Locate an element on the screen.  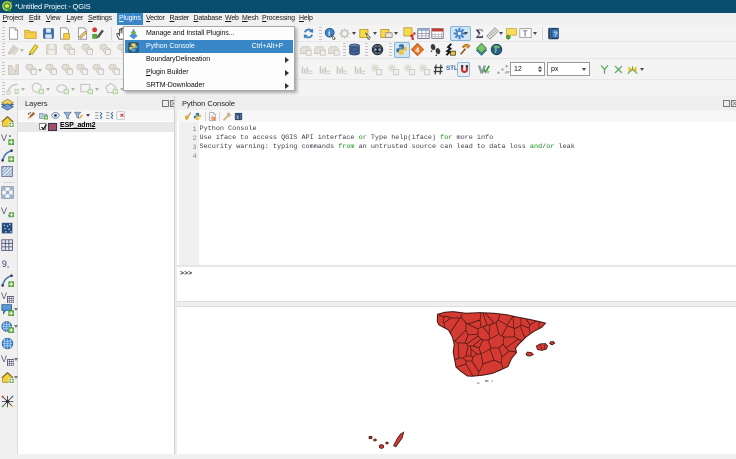
svg-text: Σ is located at coordinates (480, 33).